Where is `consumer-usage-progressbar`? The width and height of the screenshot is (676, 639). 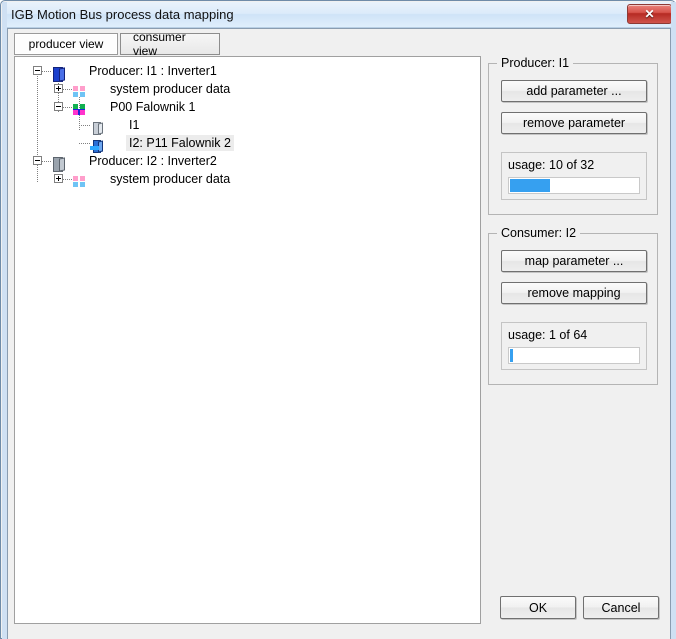
consumer-usage-progressbar is located at coordinates (574, 355).